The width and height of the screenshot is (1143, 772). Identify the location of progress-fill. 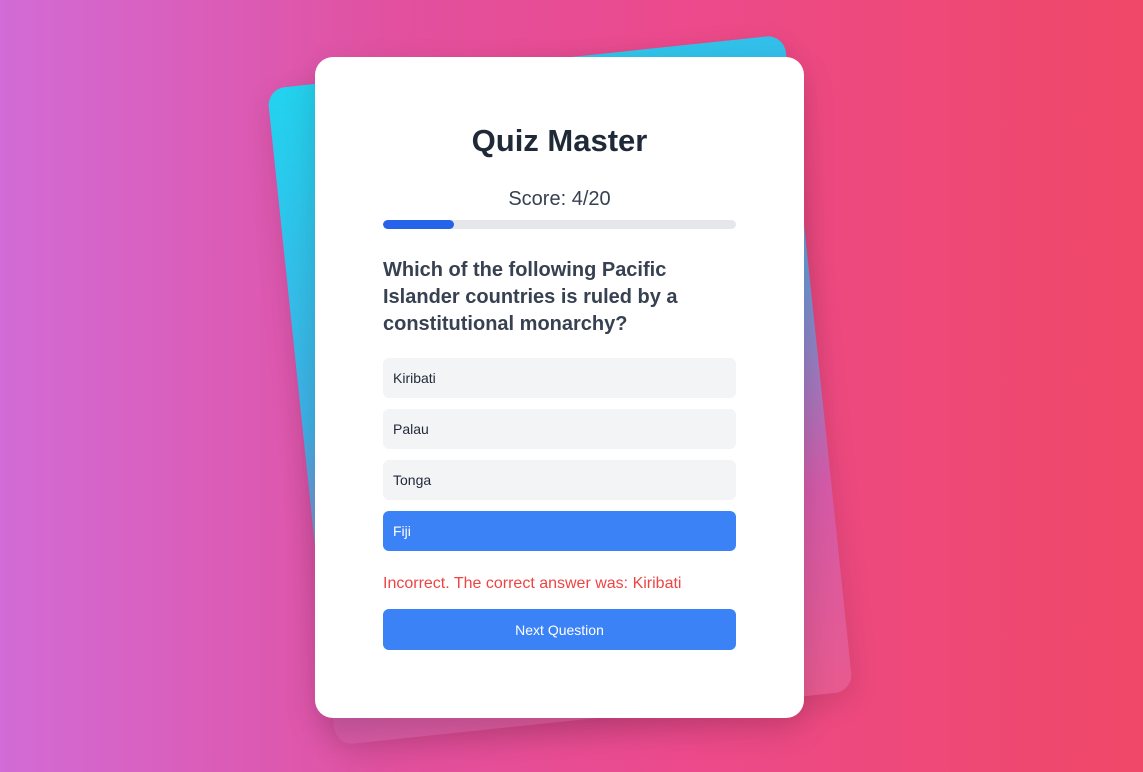
(418, 224).